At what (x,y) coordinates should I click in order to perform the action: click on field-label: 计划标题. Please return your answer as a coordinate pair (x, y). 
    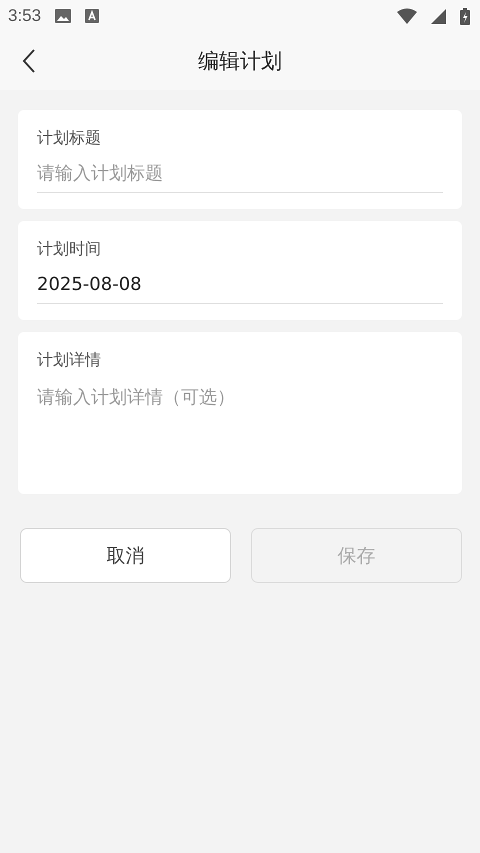
    Looking at the image, I should click on (69, 138).